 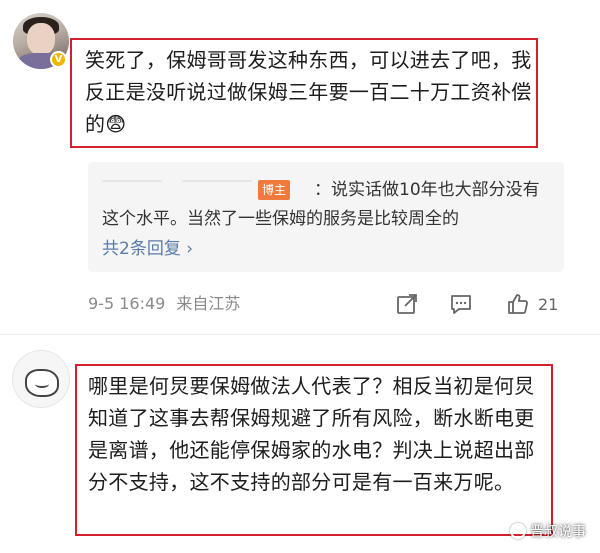 I want to click on watermark-logo-icon, so click(x=518, y=531).